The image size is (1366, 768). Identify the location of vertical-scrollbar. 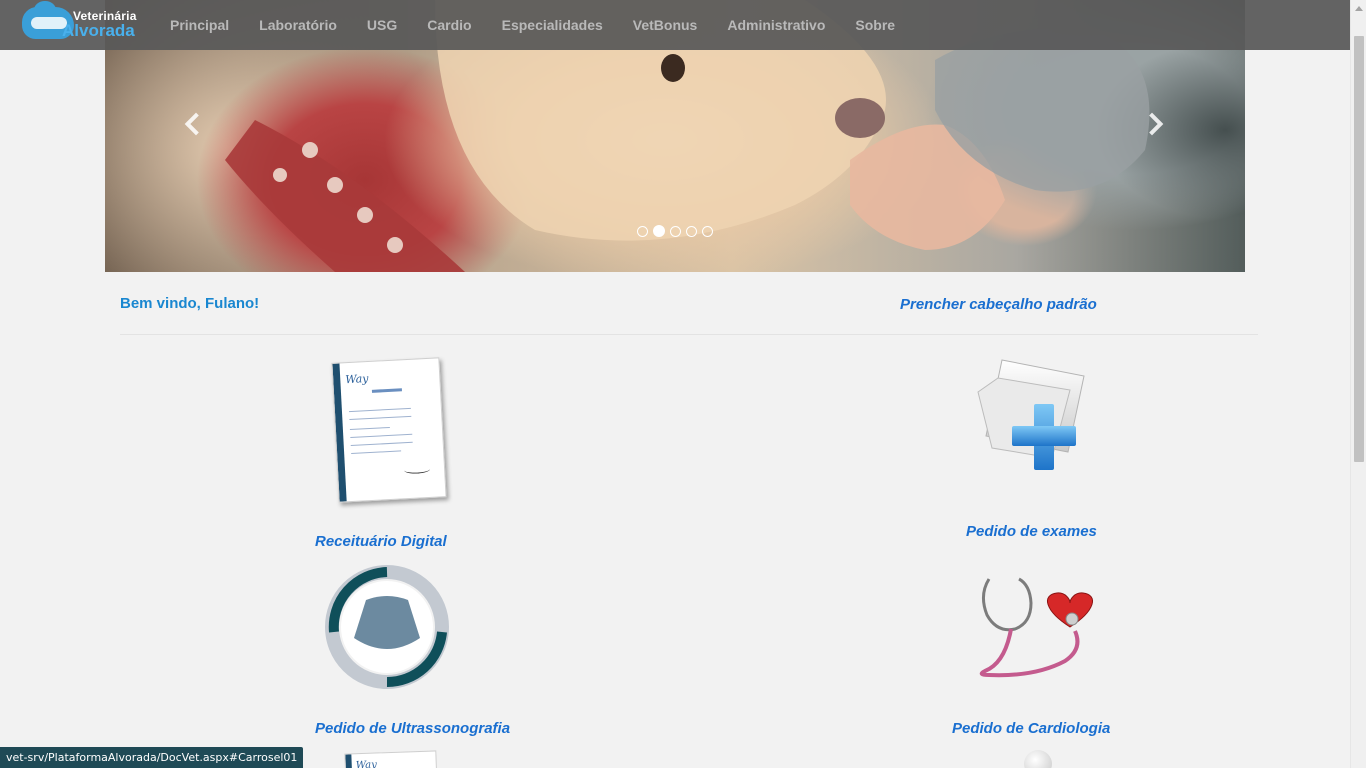
(1358, 384).